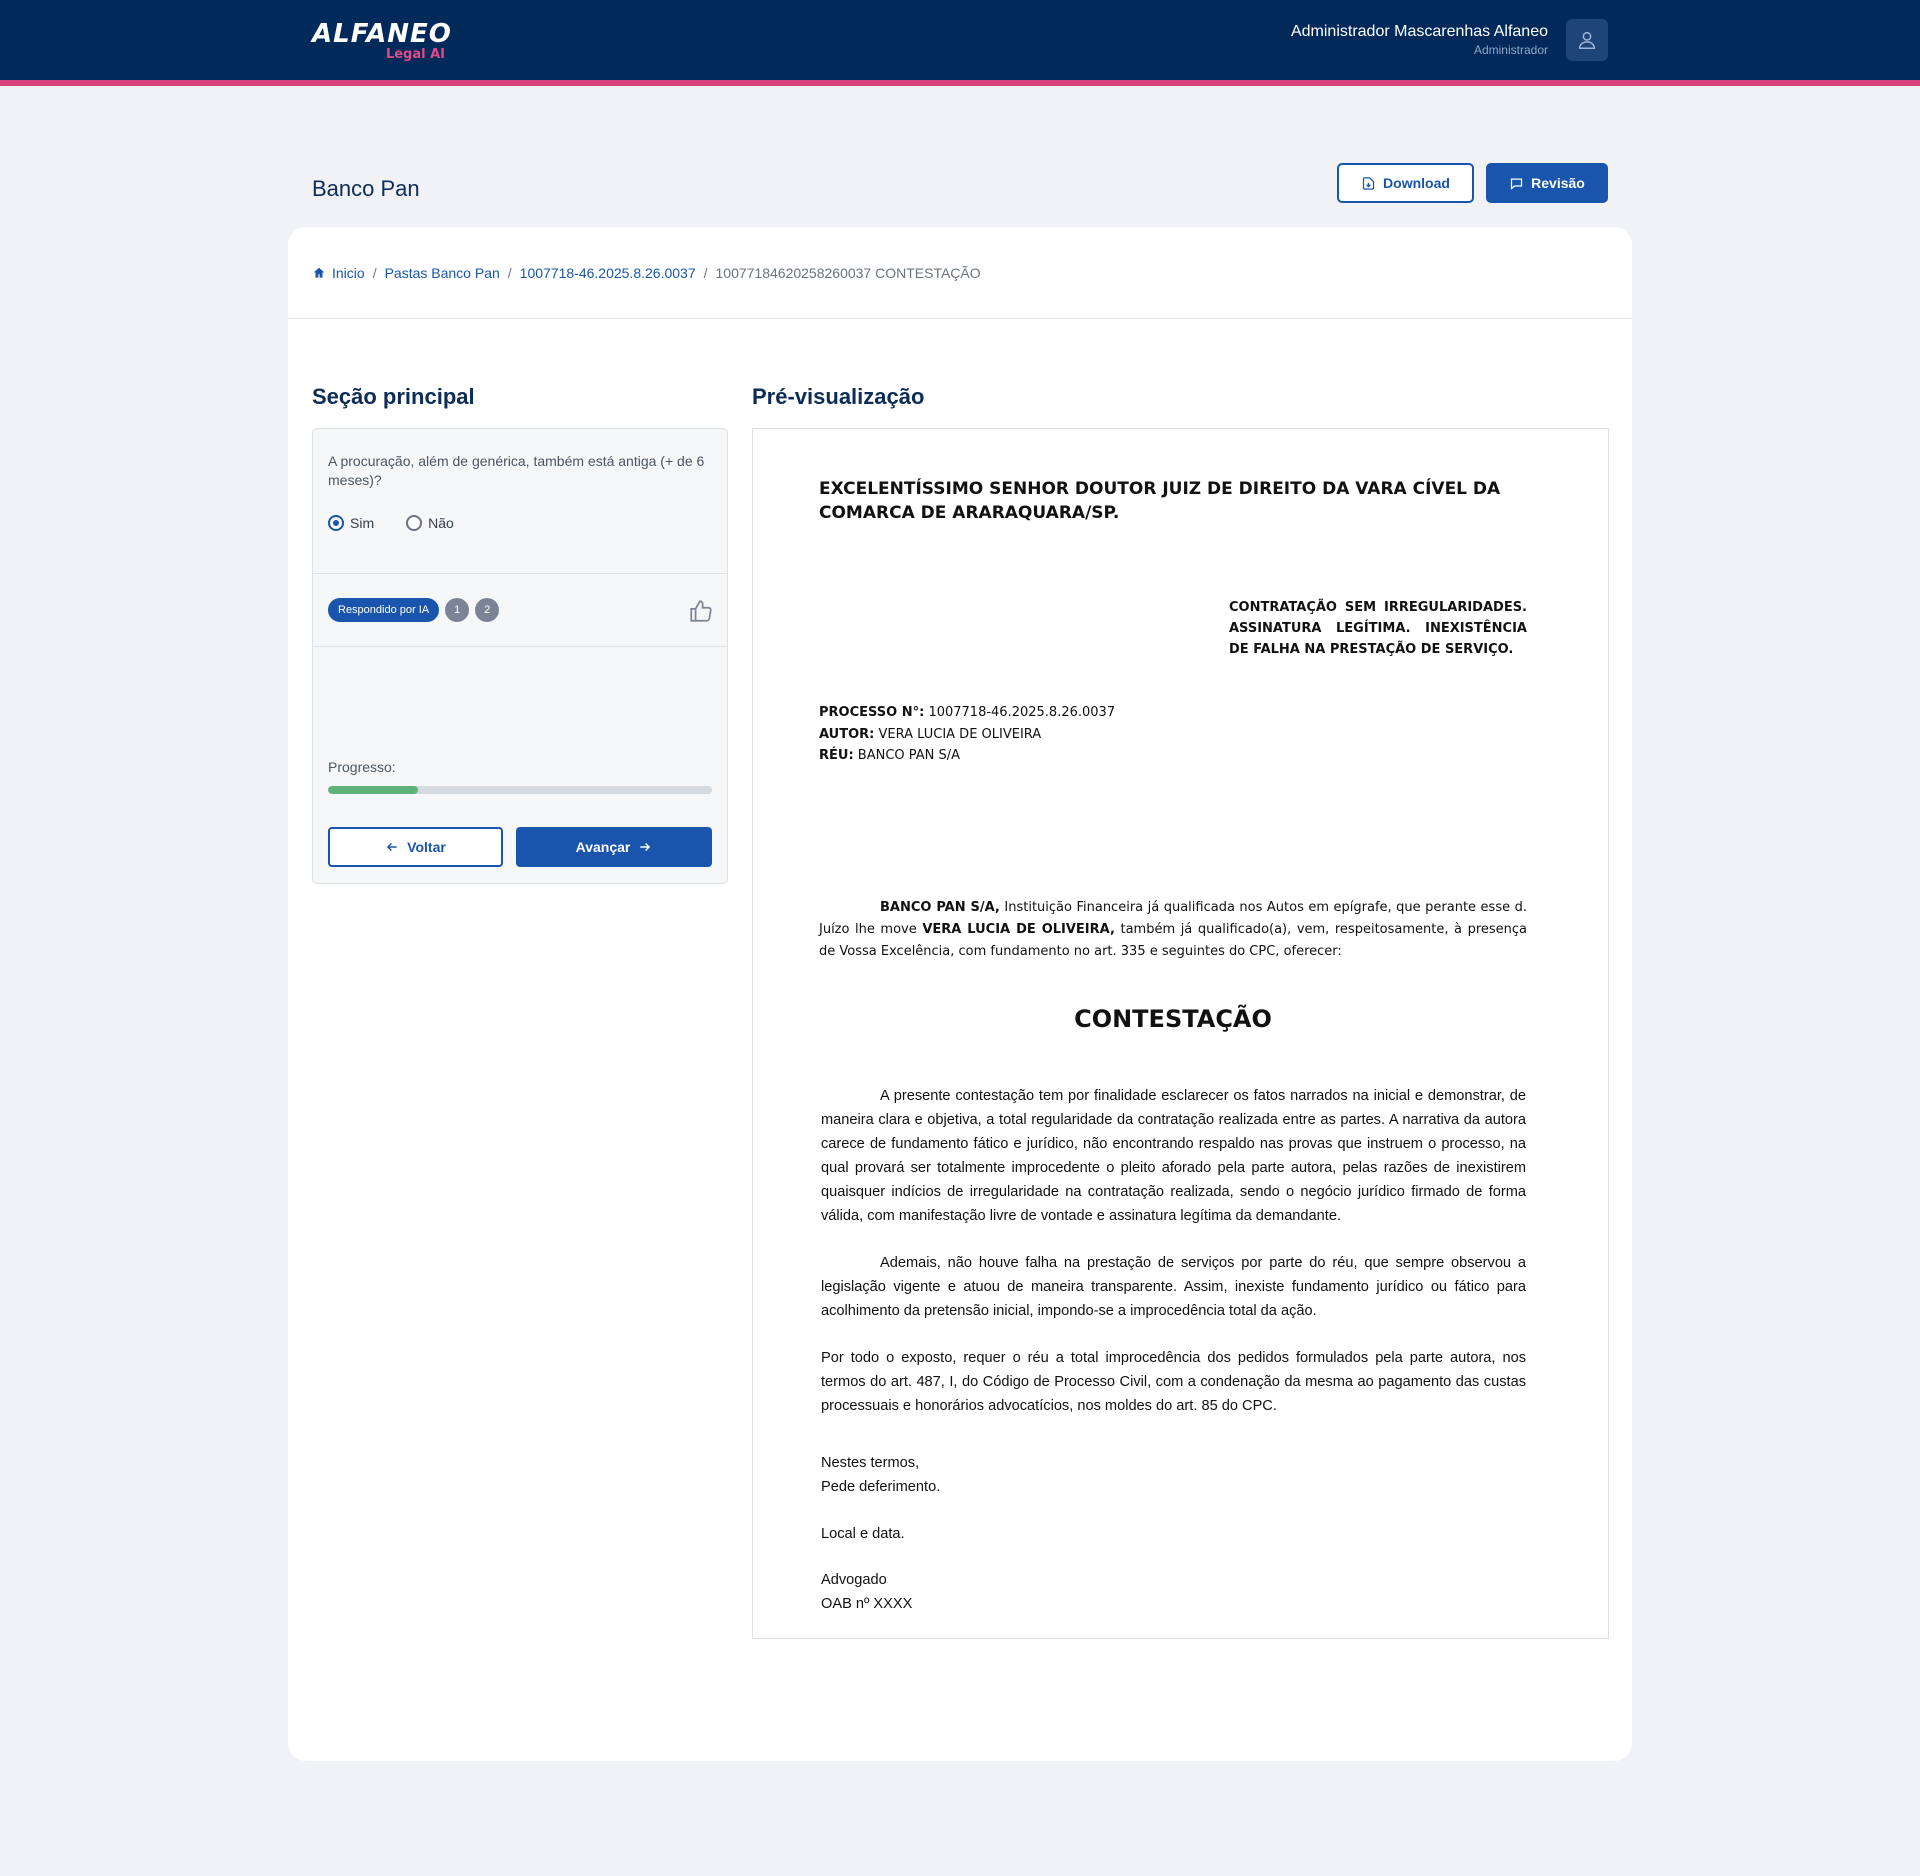 The height and width of the screenshot is (1876, 1920). Describe the element at coordinates (391, 523) in the screenshot. I see `answer-options: Sim Não` at that location.